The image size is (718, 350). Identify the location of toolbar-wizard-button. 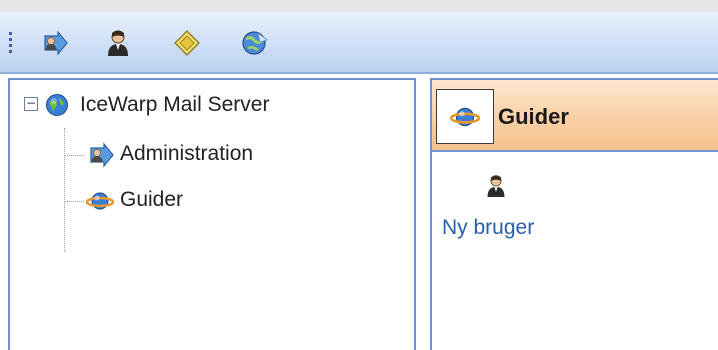
(255, 43).